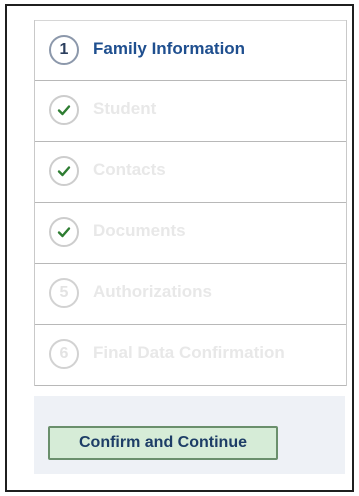 The image size is (359, 496). What do you see at coordinates (163, 443) in the screenshot?
I see `confirm-and-continue-button: Confirm and Continue` at bounding box center [163, 443].